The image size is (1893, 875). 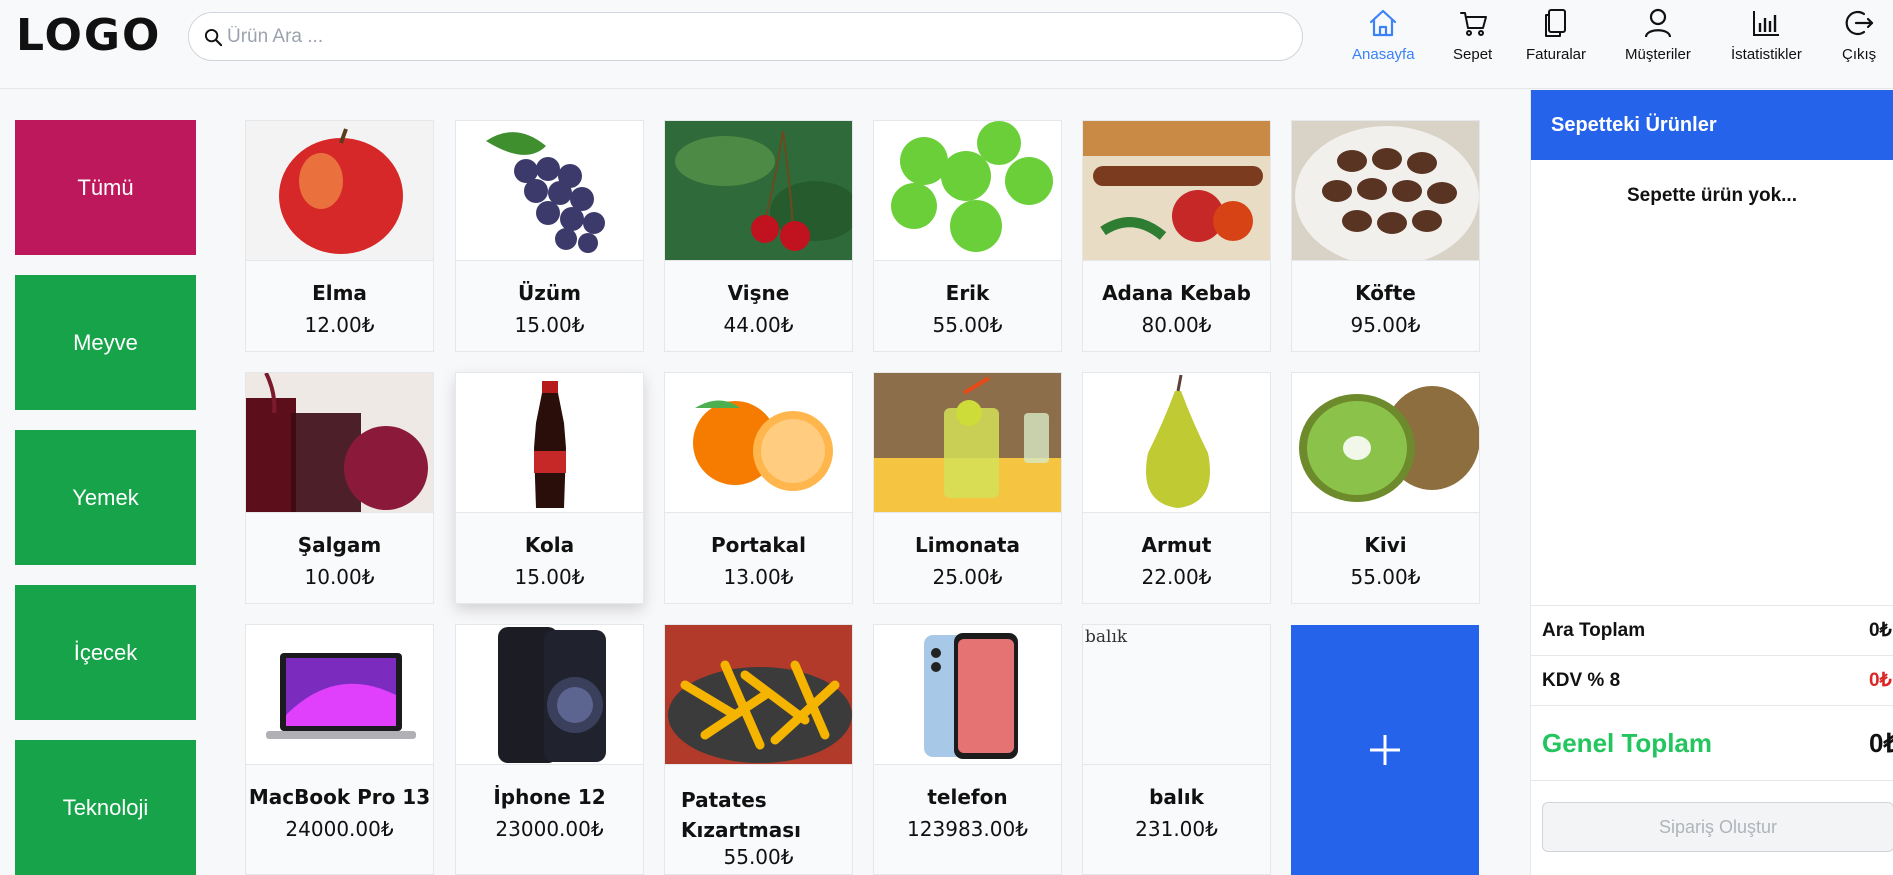 What do you see at coordinates (339, 293) in the screenshot?
I see `product-name: Elma` at bounding box center [339, 293].